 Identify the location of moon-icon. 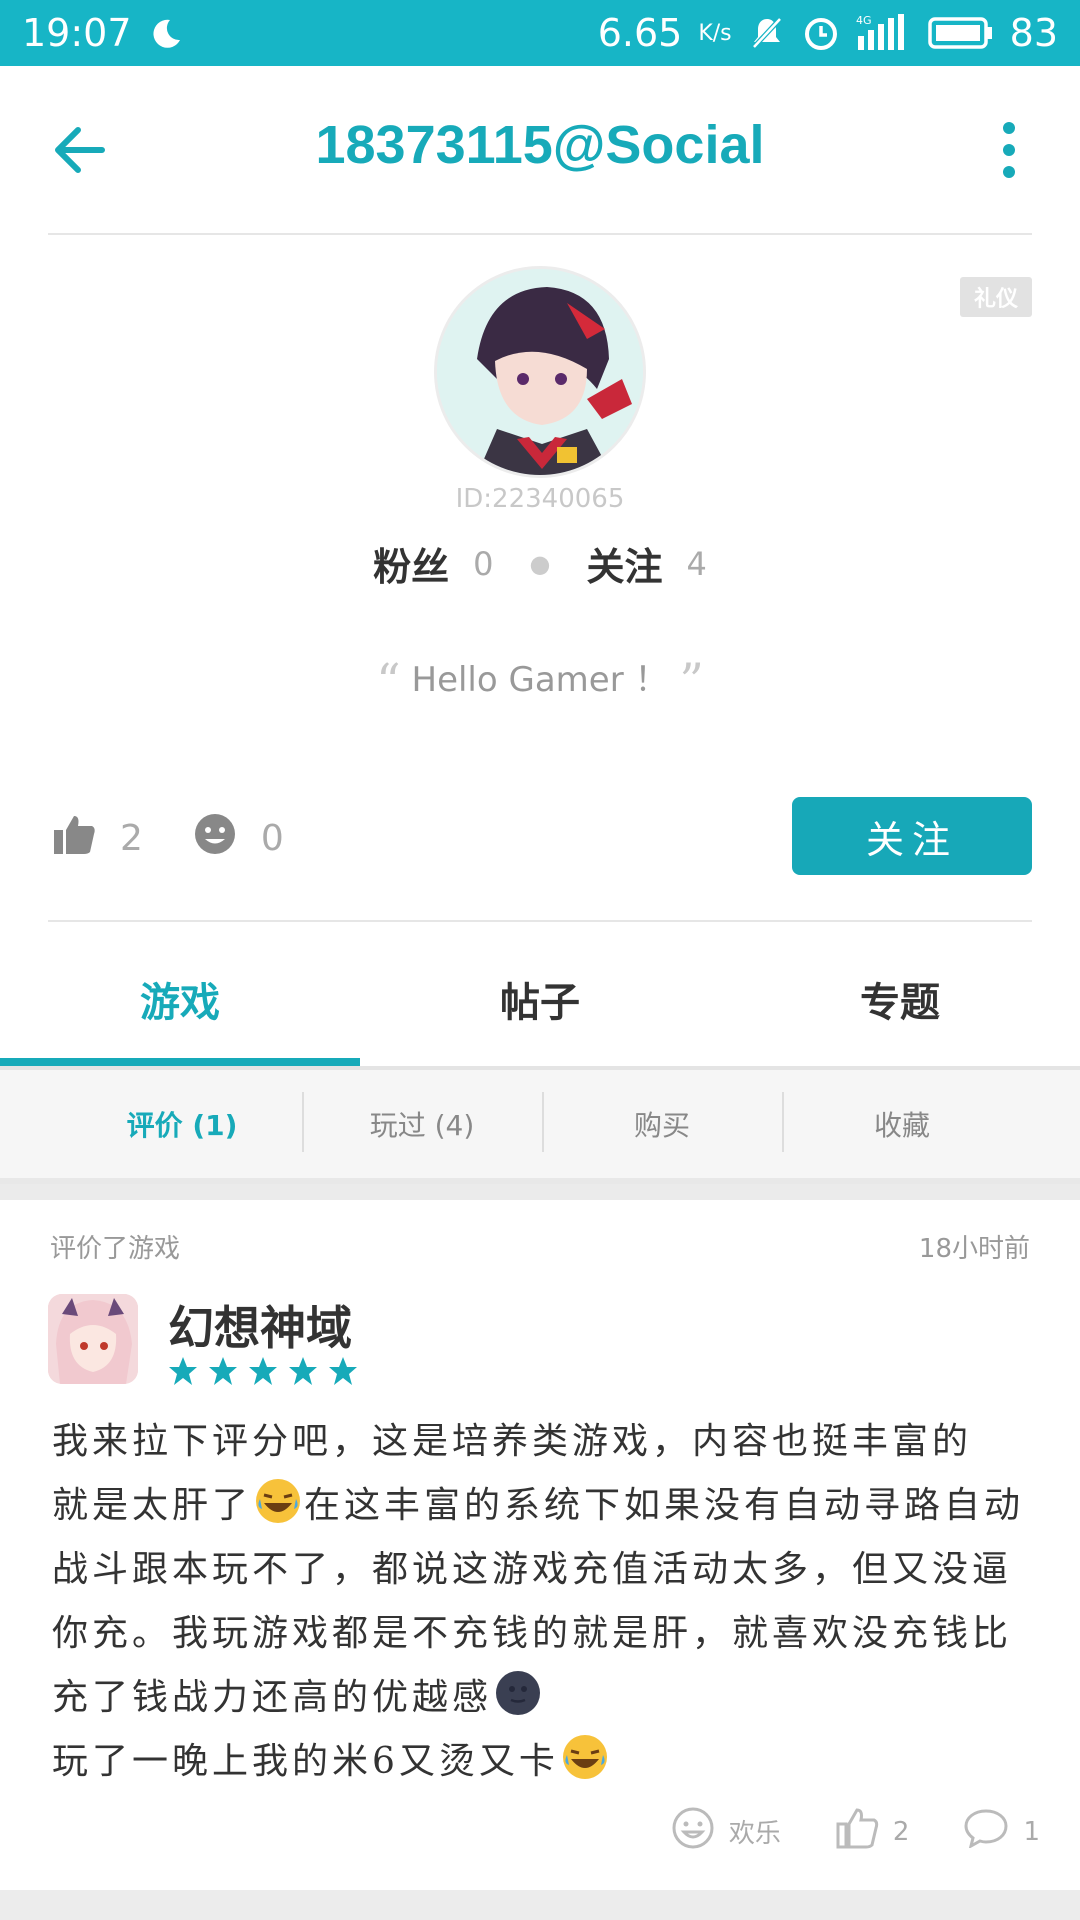
(165, 33).